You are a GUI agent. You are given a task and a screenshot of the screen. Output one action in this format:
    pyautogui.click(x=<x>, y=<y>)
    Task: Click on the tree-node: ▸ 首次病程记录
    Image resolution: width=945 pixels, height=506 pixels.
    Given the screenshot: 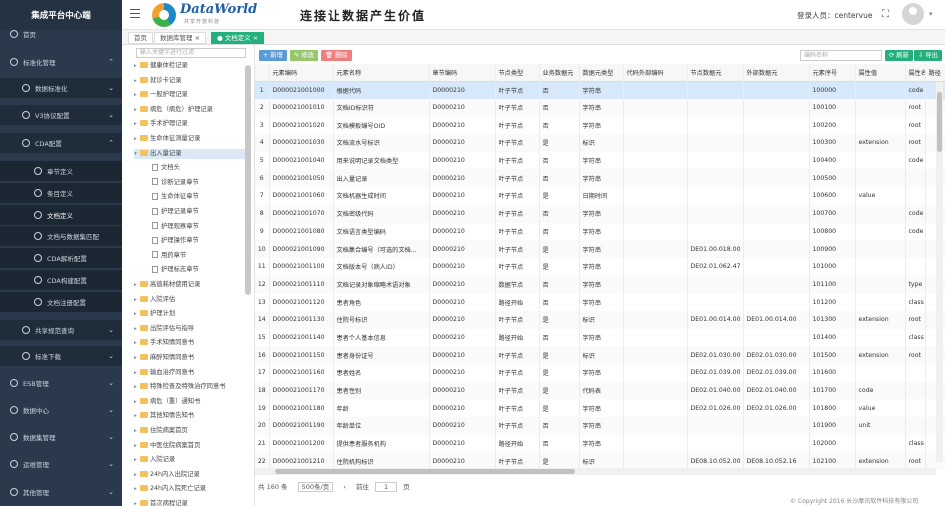 What is the action you would take?
    pyautogui.click(x=189, y=502)
    